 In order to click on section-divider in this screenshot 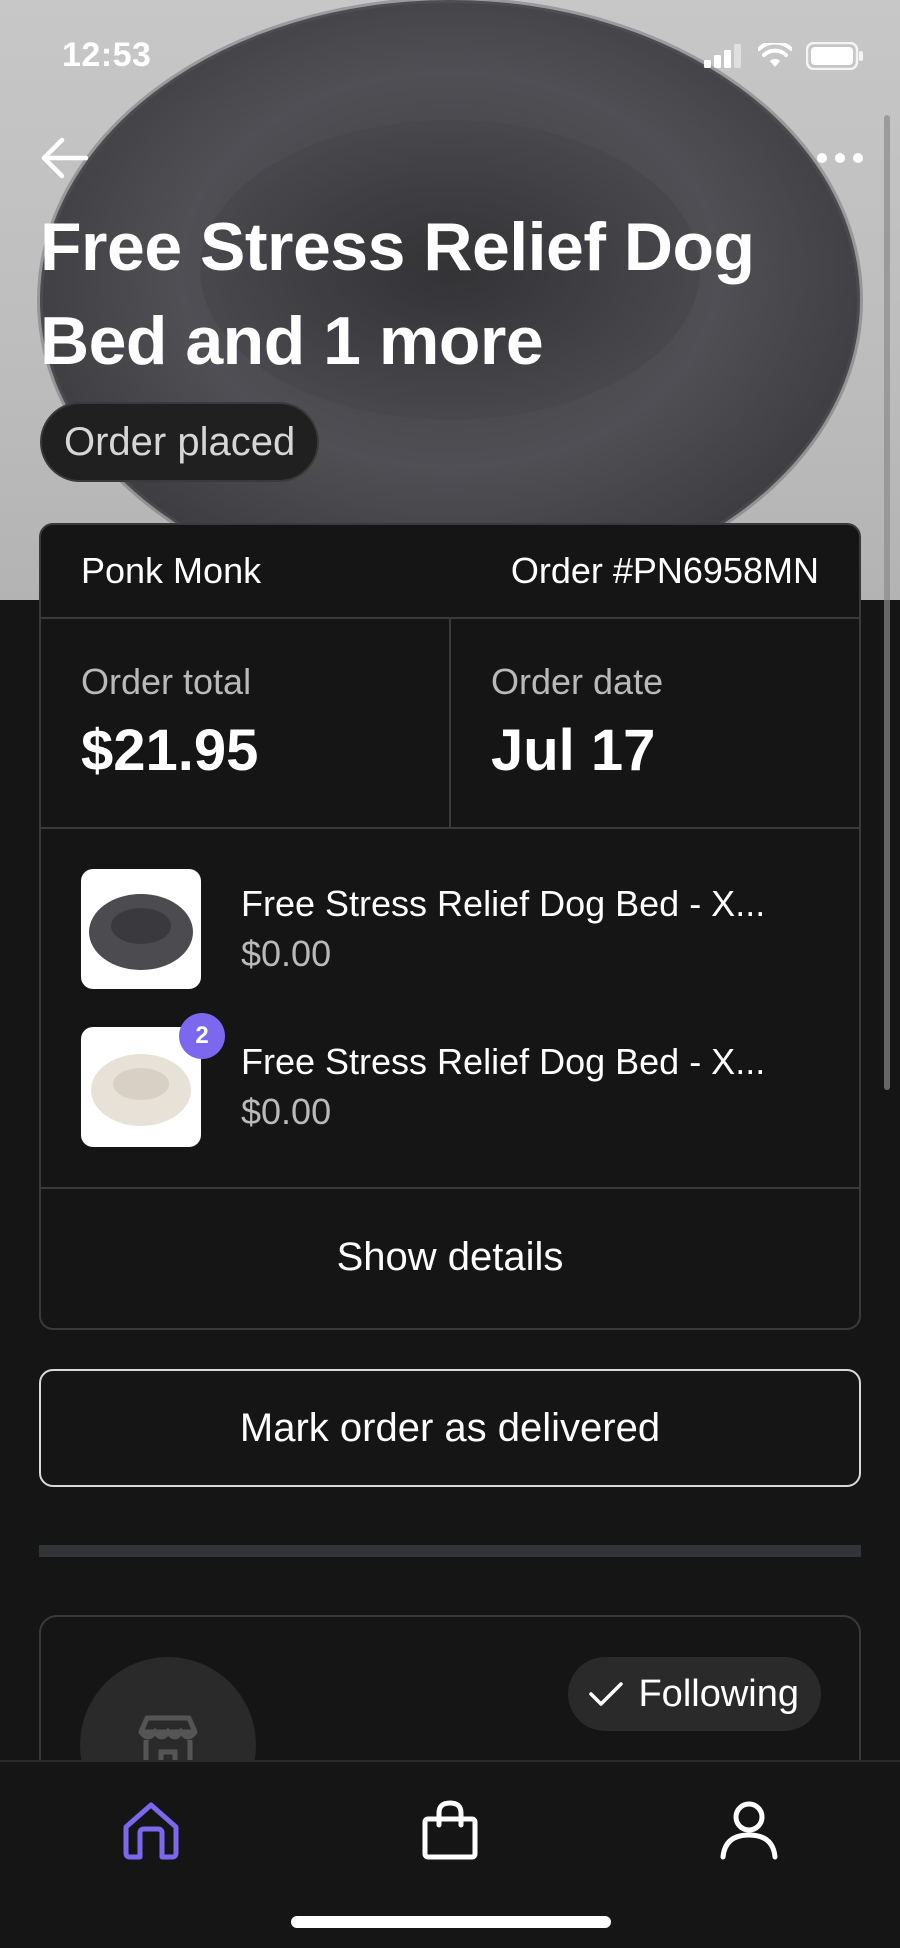, I will do `click(450, 1551)`.